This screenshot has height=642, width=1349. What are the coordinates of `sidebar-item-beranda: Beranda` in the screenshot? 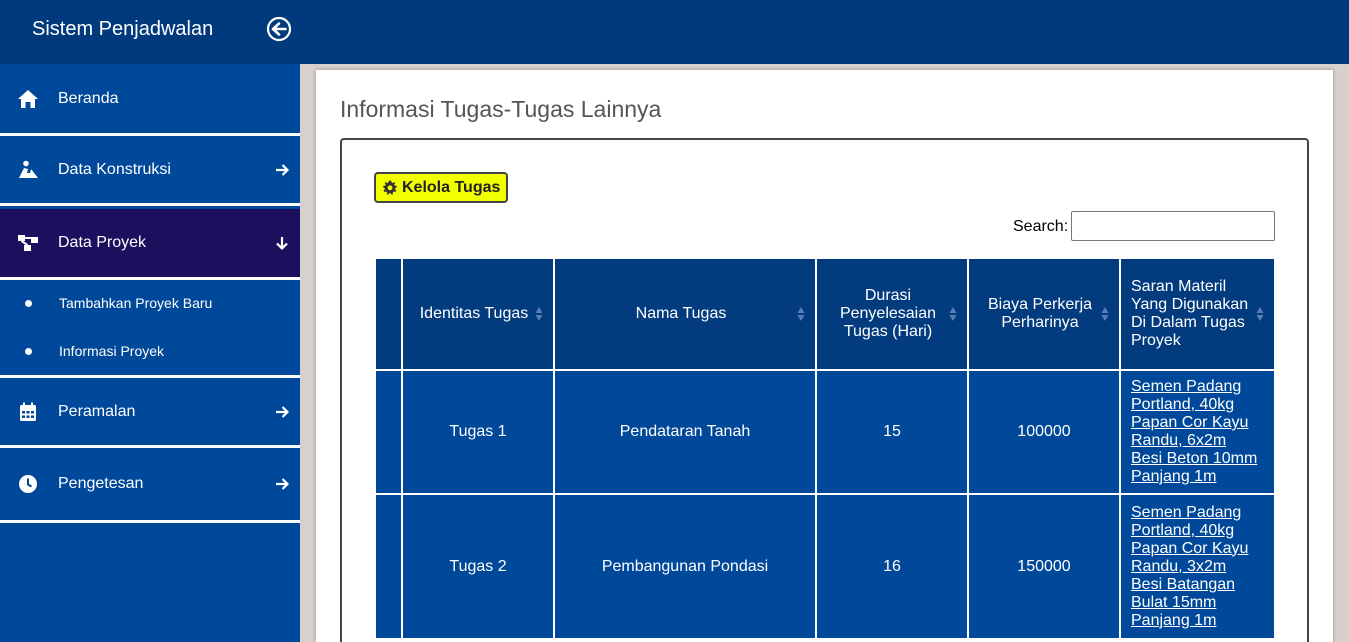 It's located at (150, 98).